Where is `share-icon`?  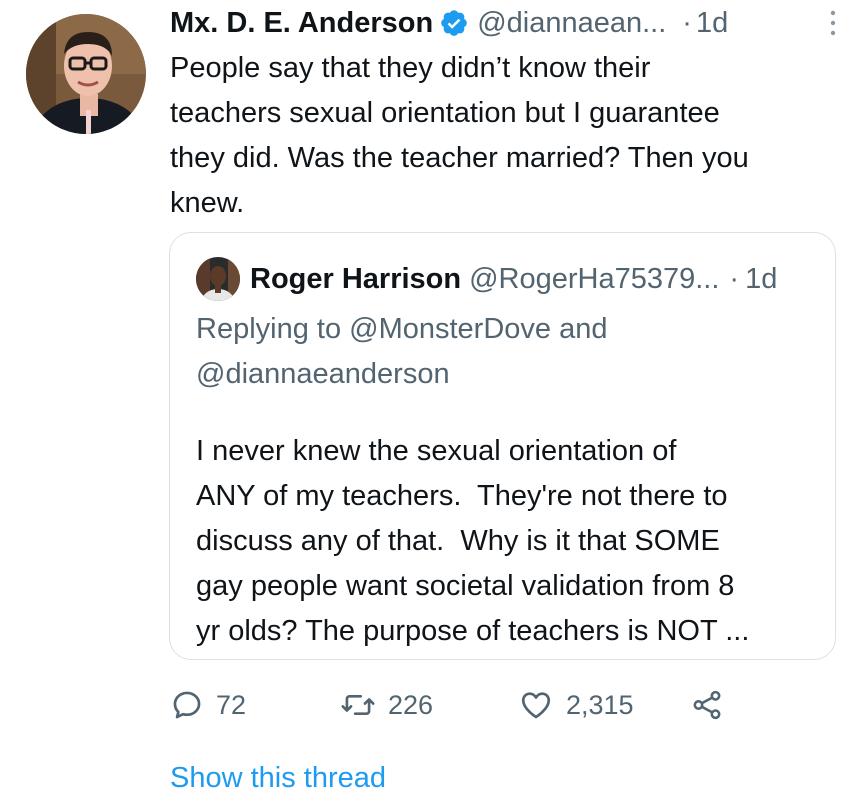
share-icon is located at coordinates (707, 705).